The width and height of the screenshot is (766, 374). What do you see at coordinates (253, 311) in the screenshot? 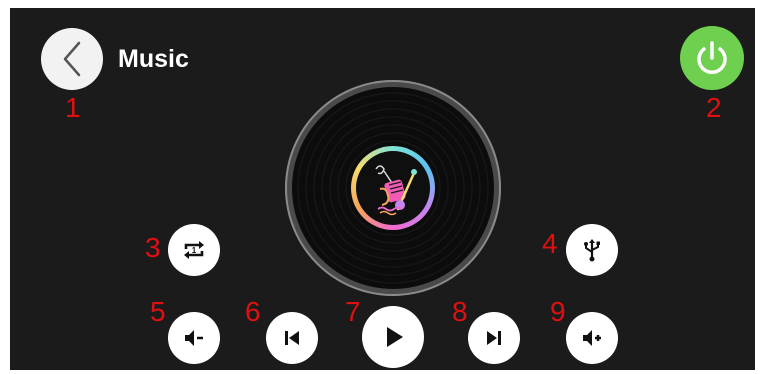
I see `callout-6: 6` at bounding box center [253, 311].